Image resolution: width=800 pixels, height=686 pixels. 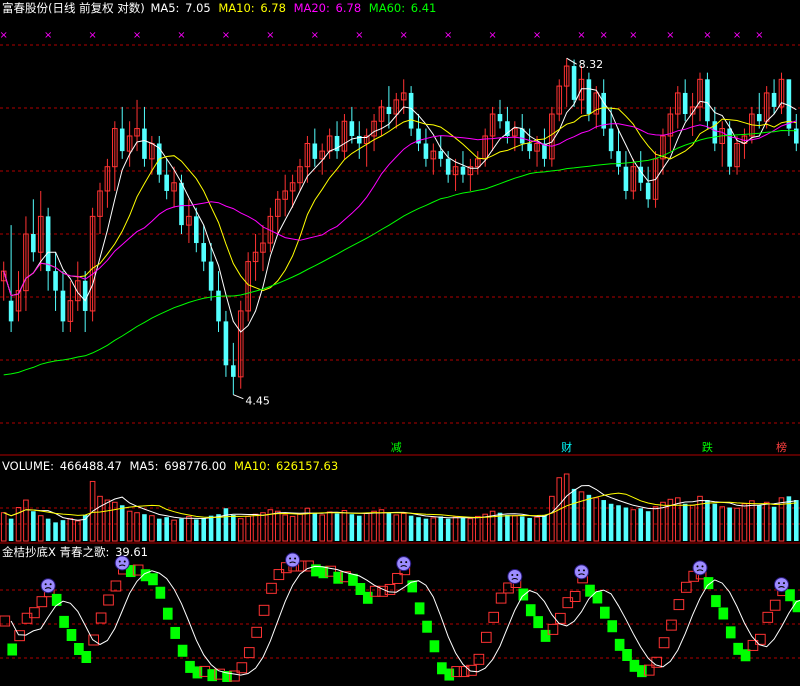 I want to click on signal-label: 榜, so click(x=781, y=447).